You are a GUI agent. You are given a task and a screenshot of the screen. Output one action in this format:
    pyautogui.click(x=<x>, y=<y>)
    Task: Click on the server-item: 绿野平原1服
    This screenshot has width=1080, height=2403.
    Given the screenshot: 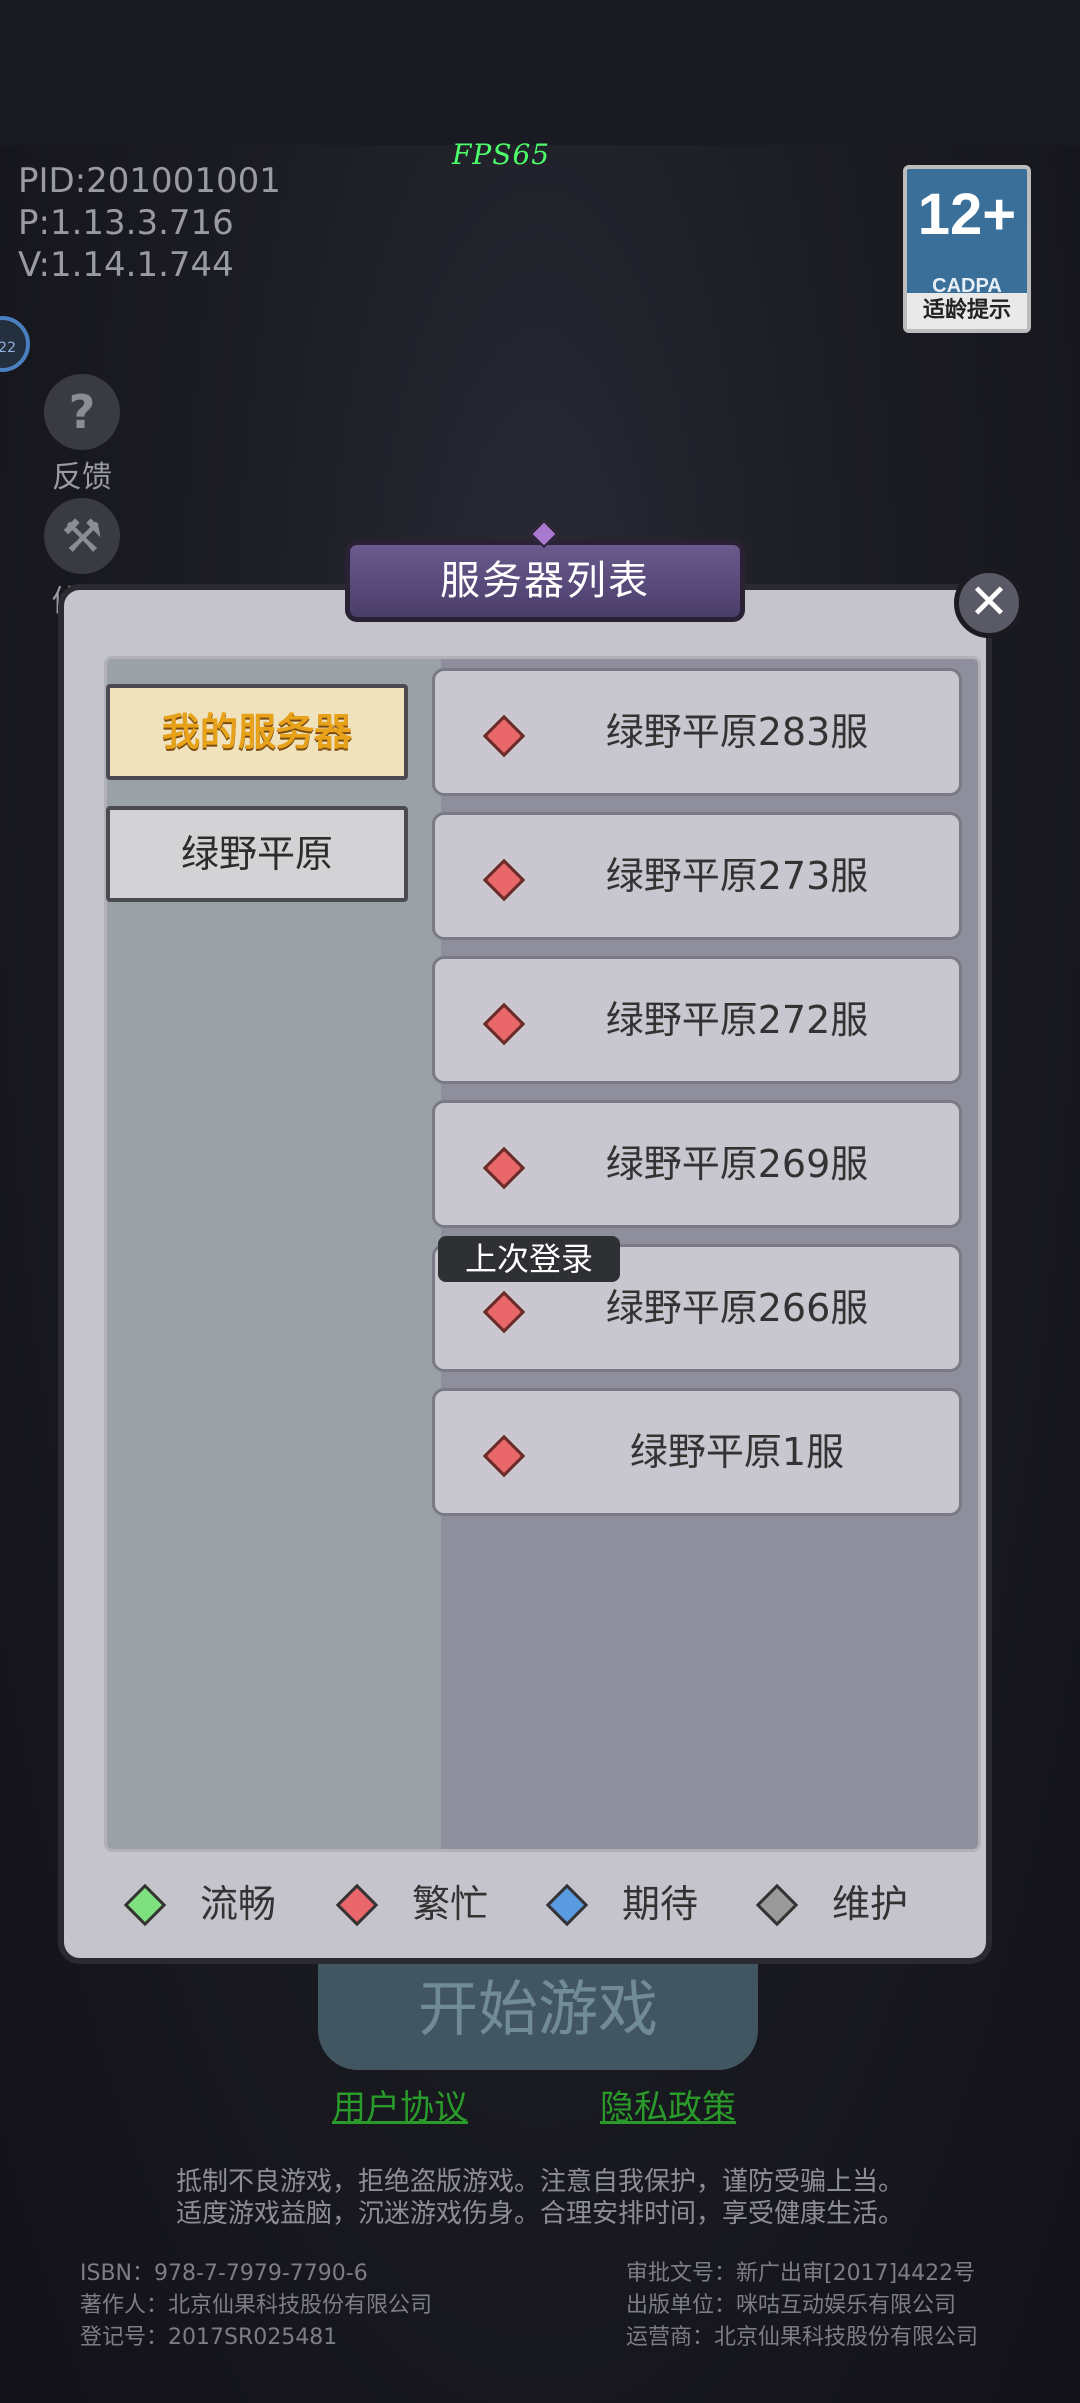 What is the action you would take?
    pyautogui.click(x=697, y=1452)
    